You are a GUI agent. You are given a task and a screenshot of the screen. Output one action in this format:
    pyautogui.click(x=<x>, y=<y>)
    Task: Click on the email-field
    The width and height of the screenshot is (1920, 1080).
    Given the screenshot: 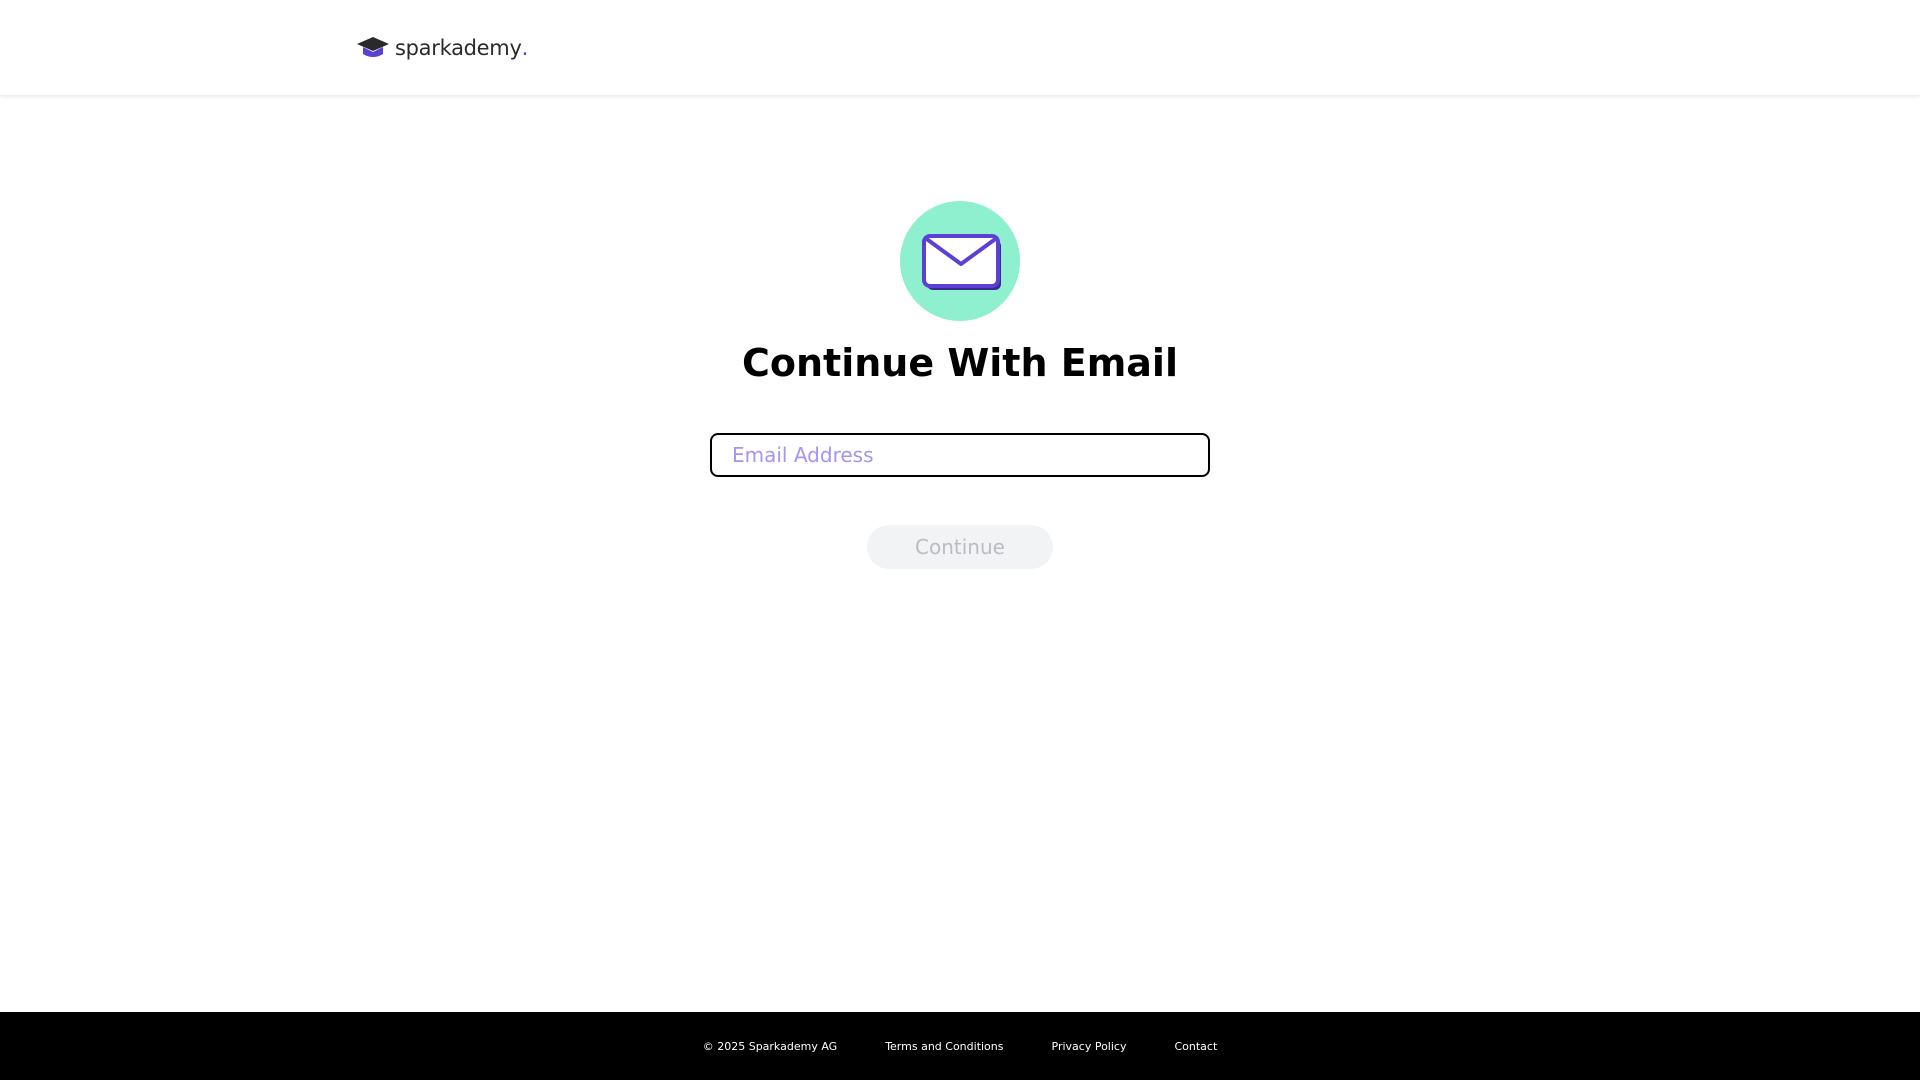 What is the action you would take?
    pyautogui.click(x=960, y=455)
    